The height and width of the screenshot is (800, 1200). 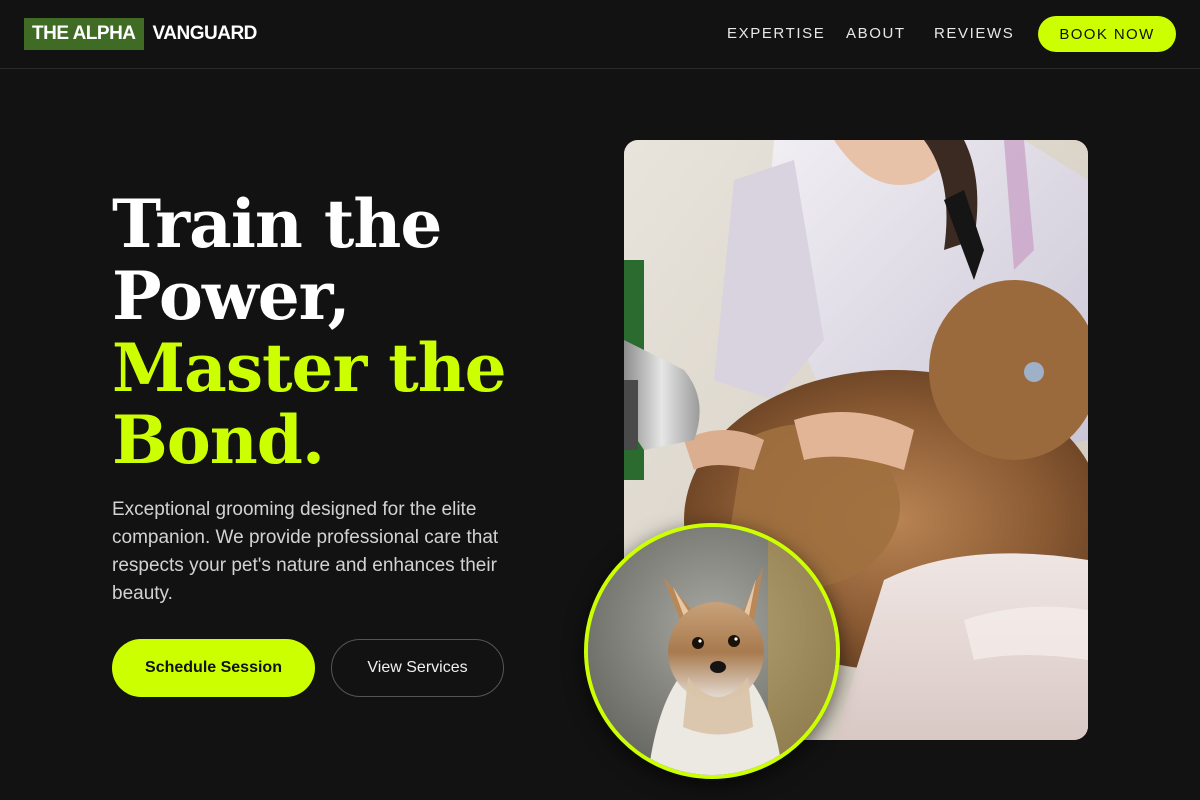 I want to click on headline-line-3: Master the, so click(x=309, y=368).